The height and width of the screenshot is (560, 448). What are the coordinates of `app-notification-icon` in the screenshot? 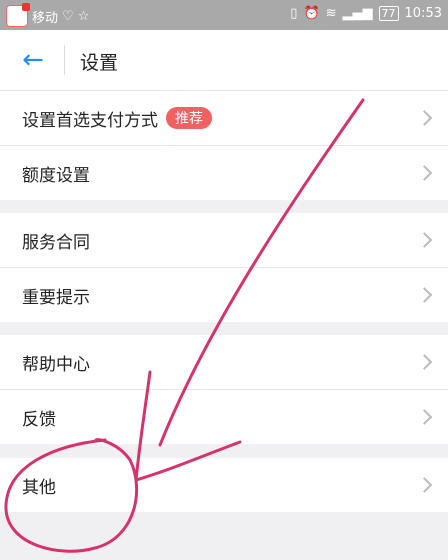 It's located at (18, 15).